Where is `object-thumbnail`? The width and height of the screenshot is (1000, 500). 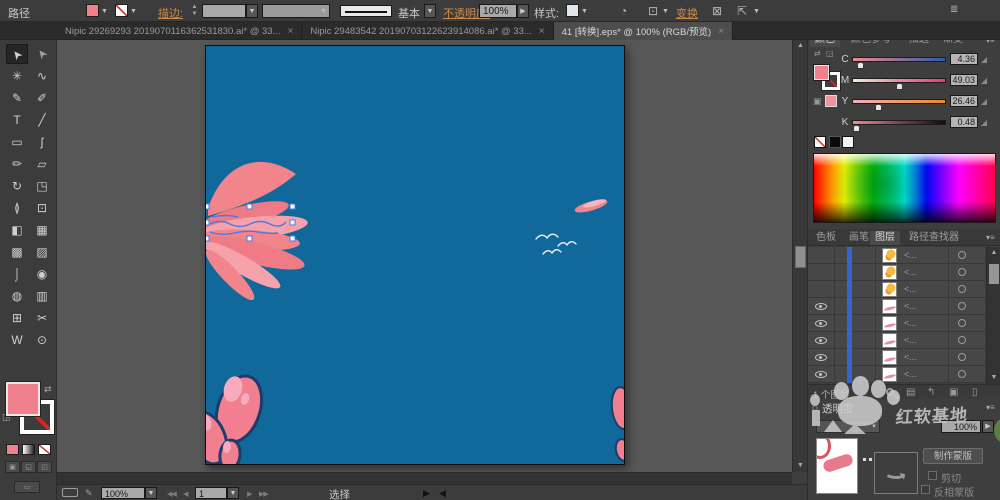 object-thumbnail is located at coordinates (837, 466).